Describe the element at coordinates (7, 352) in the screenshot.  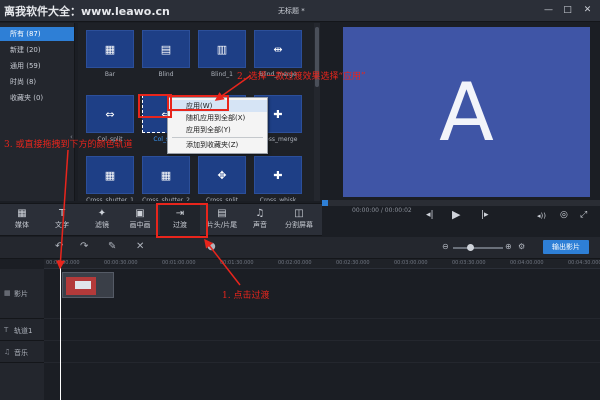
I see `music-icon: ♫` at that location.